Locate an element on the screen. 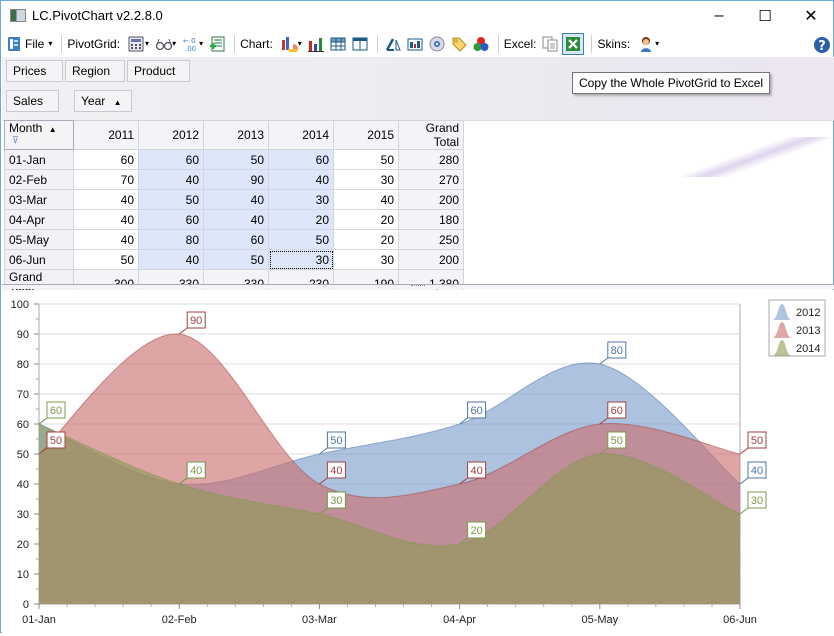 This screenshot has height=636, width=834. help-button: ? is located at coordinates (821, 44).